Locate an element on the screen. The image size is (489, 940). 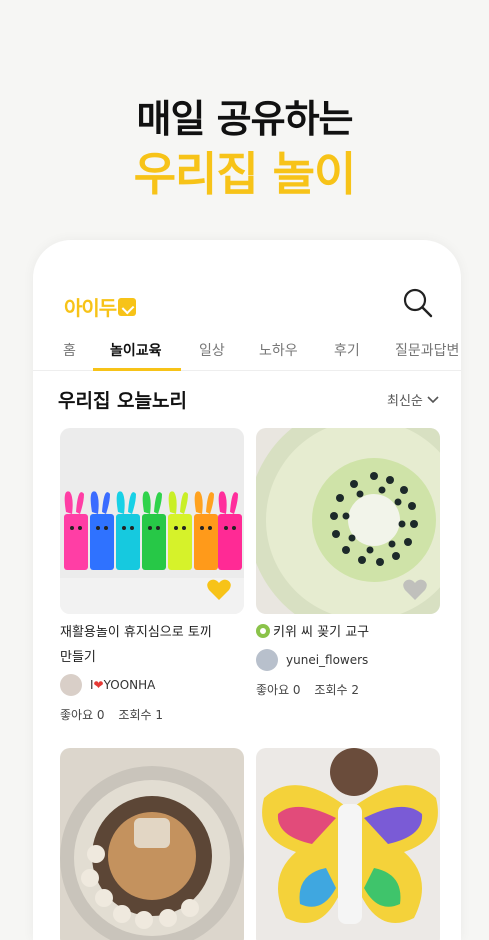
app-logo-text: 아이두 is located at coordinates (90, 308).